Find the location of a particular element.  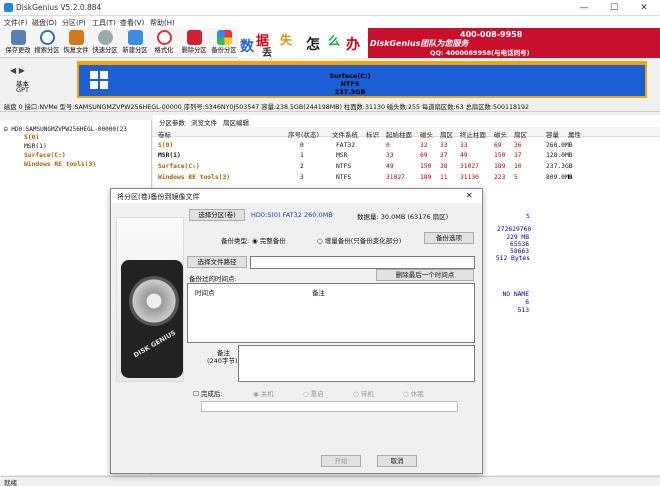

windows-logo-icon is located at coordinates (99, 80).